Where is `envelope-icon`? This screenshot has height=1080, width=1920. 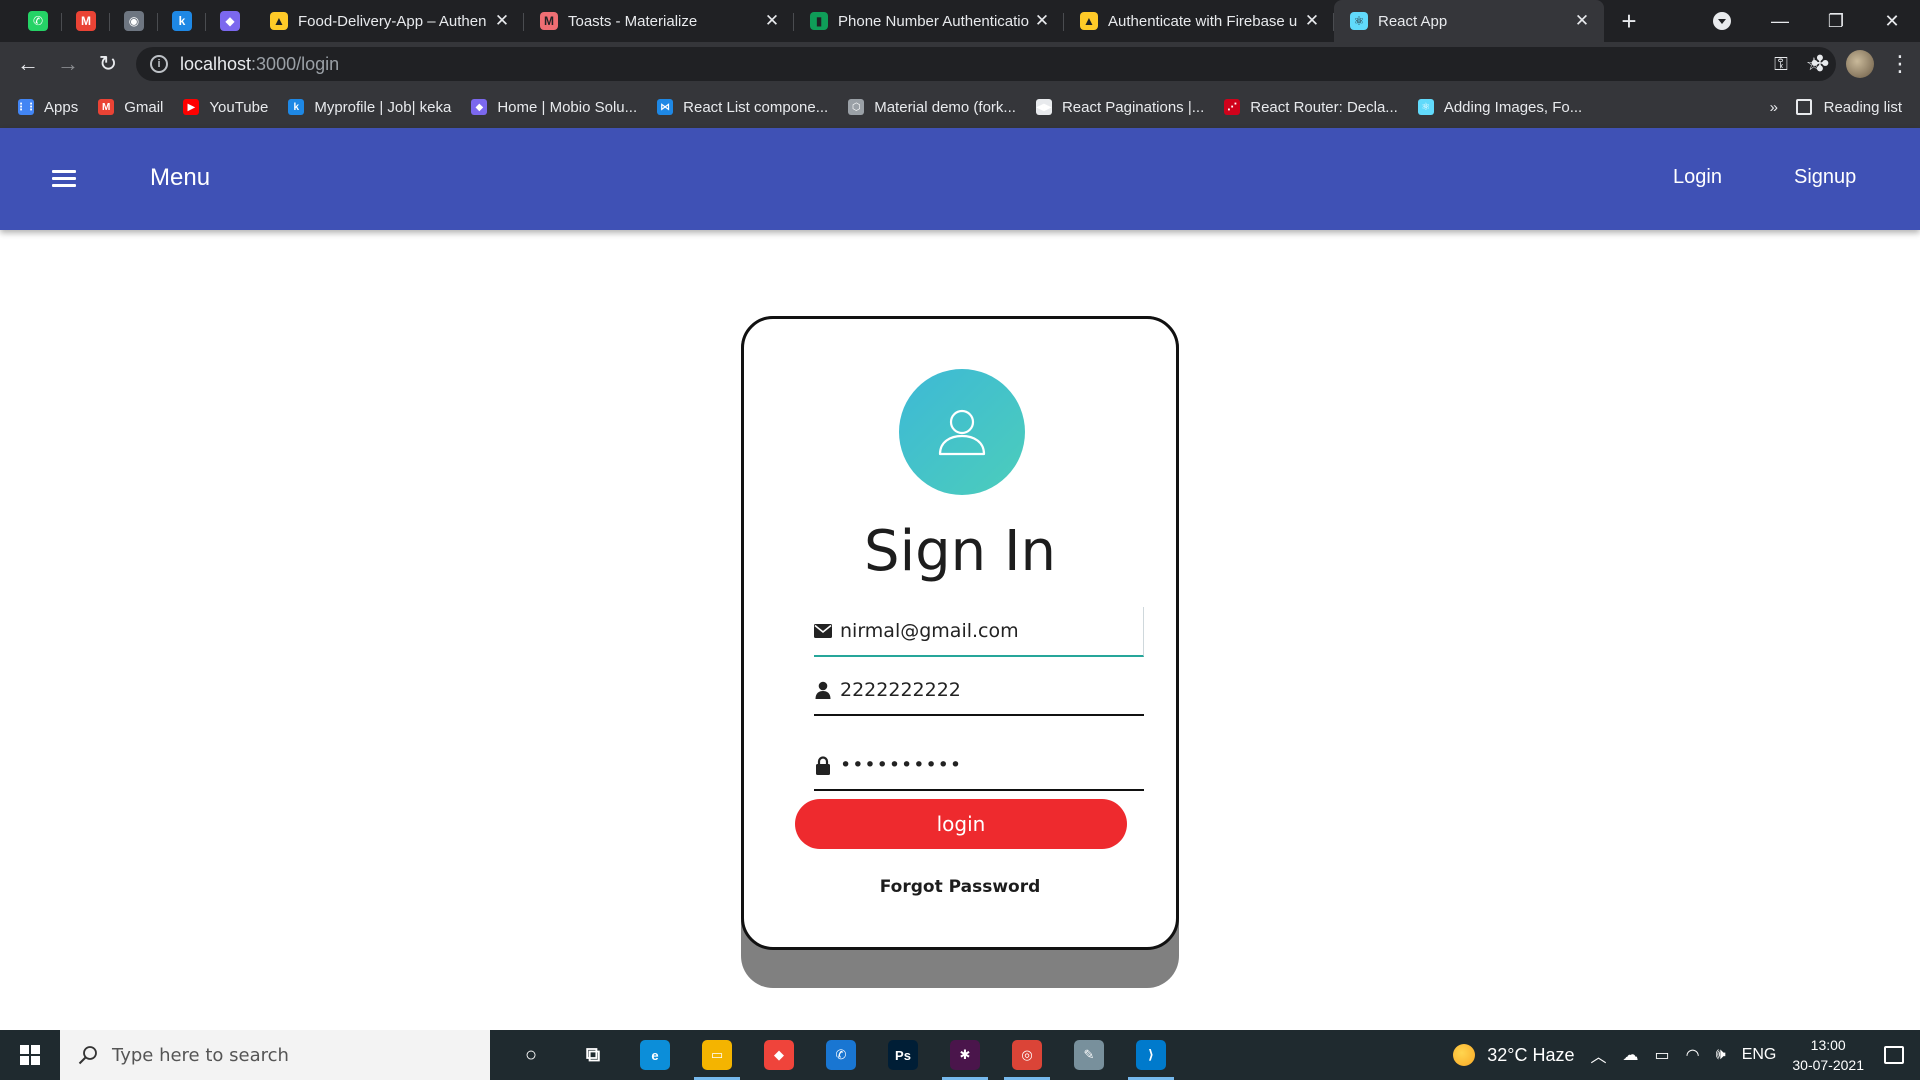 envelope-icon is located at coordinates (823, 631).